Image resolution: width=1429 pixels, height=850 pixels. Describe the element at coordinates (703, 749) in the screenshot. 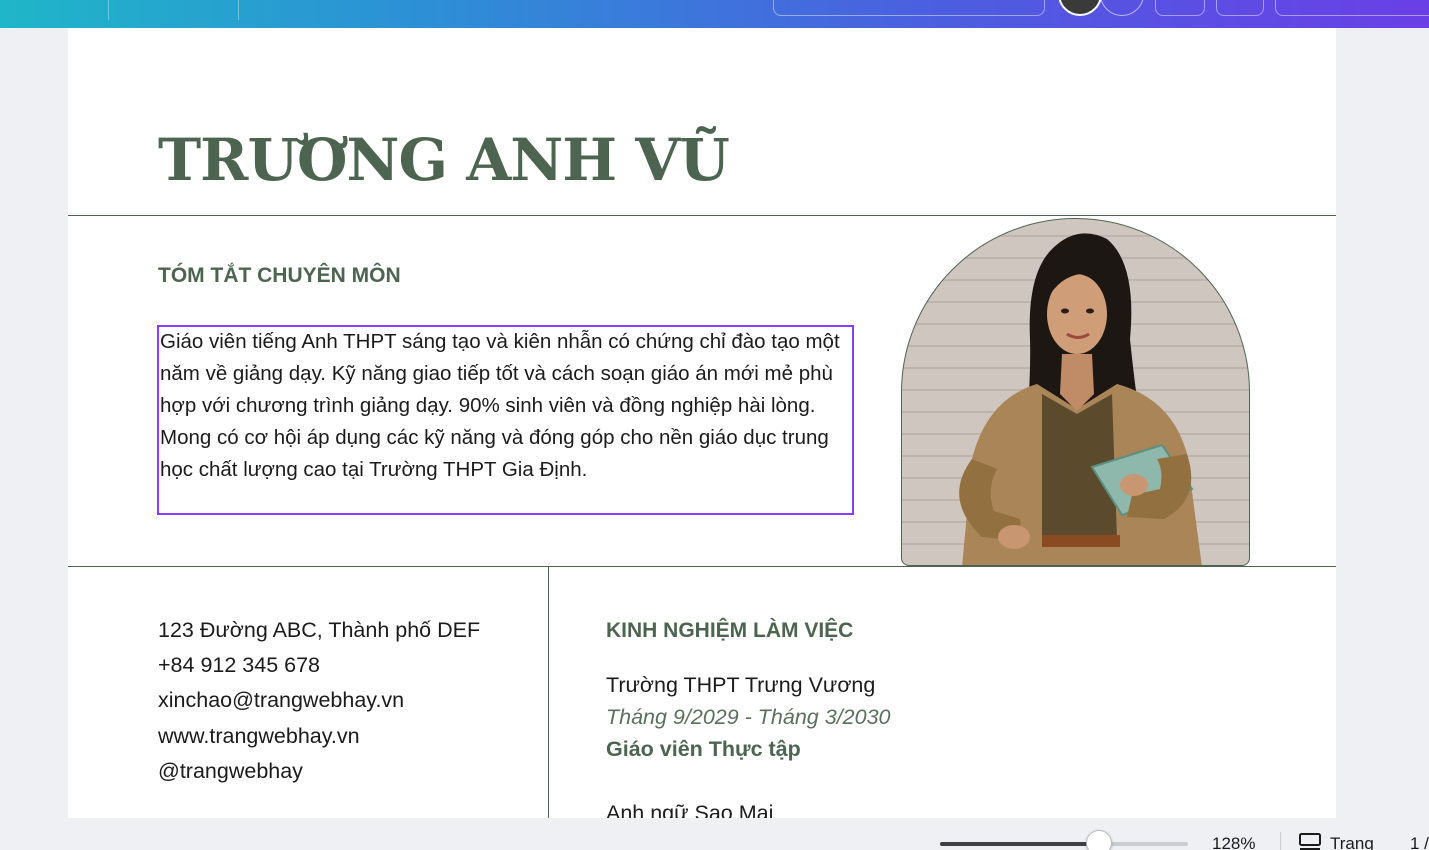

I see `job-role: Giáo viên Thực tập` at that location.